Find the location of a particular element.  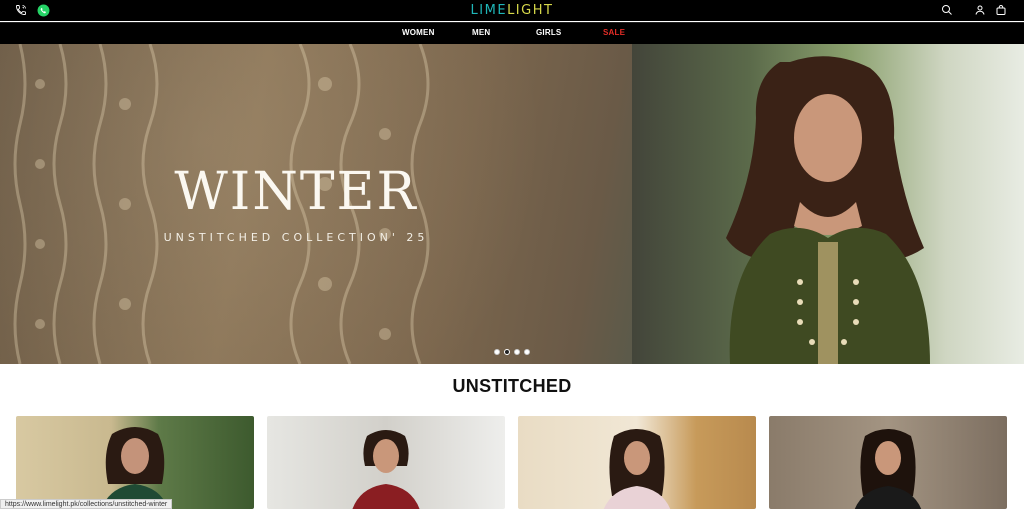

hero-model-image is located at coordinates (828, 210).